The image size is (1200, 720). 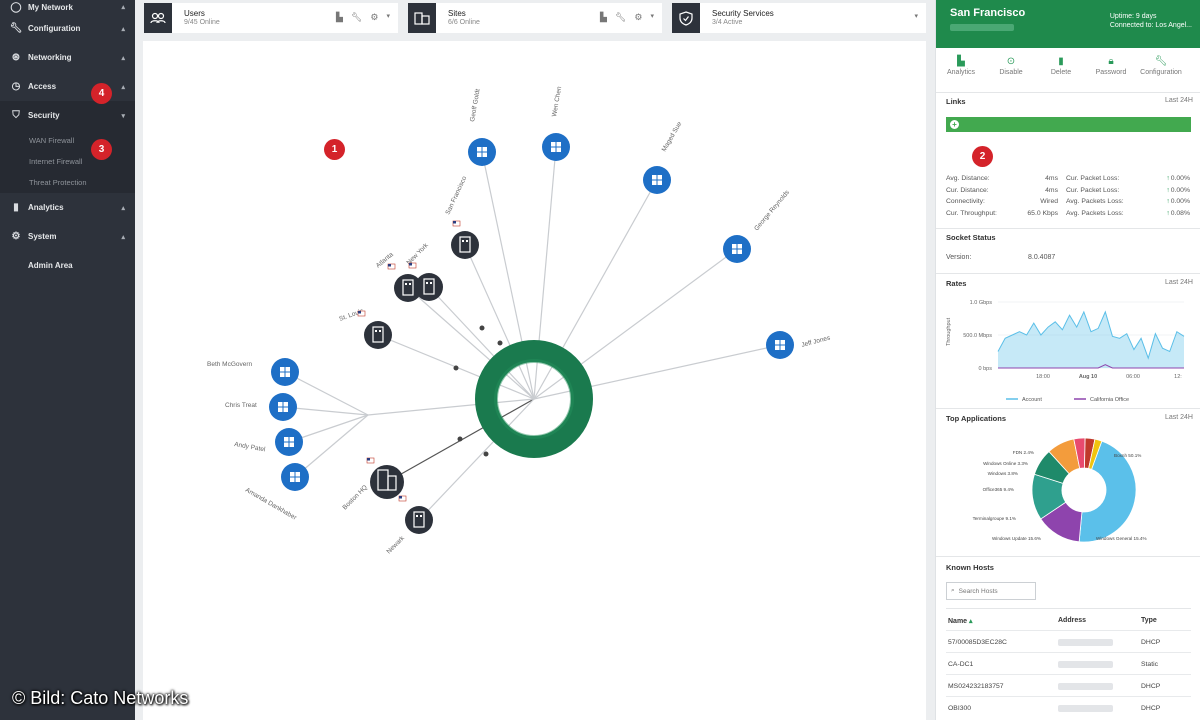 I want to click on action-label: Disable, so click(x=1011, y=72).